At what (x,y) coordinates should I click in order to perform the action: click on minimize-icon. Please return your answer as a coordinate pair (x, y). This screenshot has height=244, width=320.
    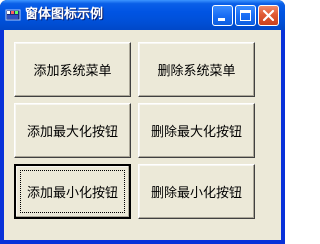
    Looking at the image, I should click on (221, 19).